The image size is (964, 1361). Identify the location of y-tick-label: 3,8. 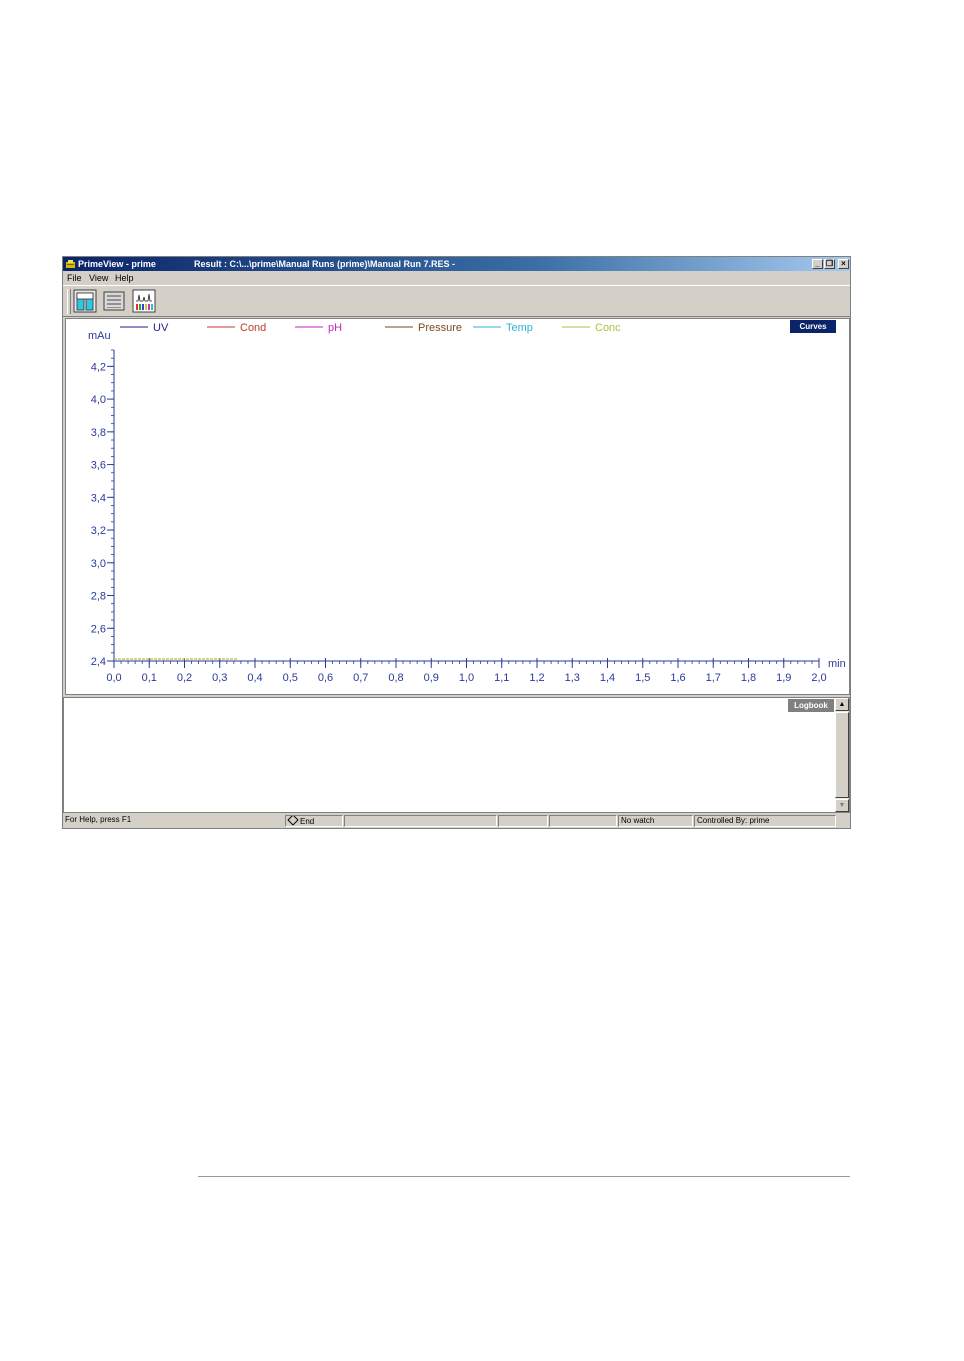
(98, 433).